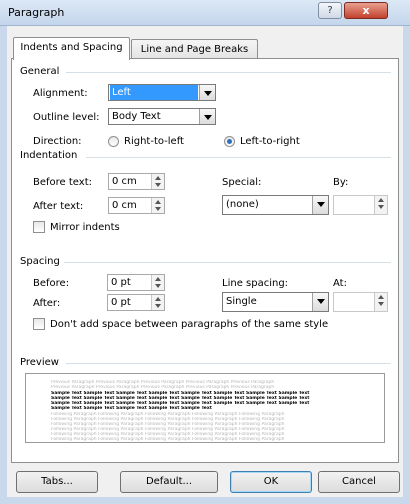  I want to click on spacing-before-spinner: 0 pt, so click(136, 282).